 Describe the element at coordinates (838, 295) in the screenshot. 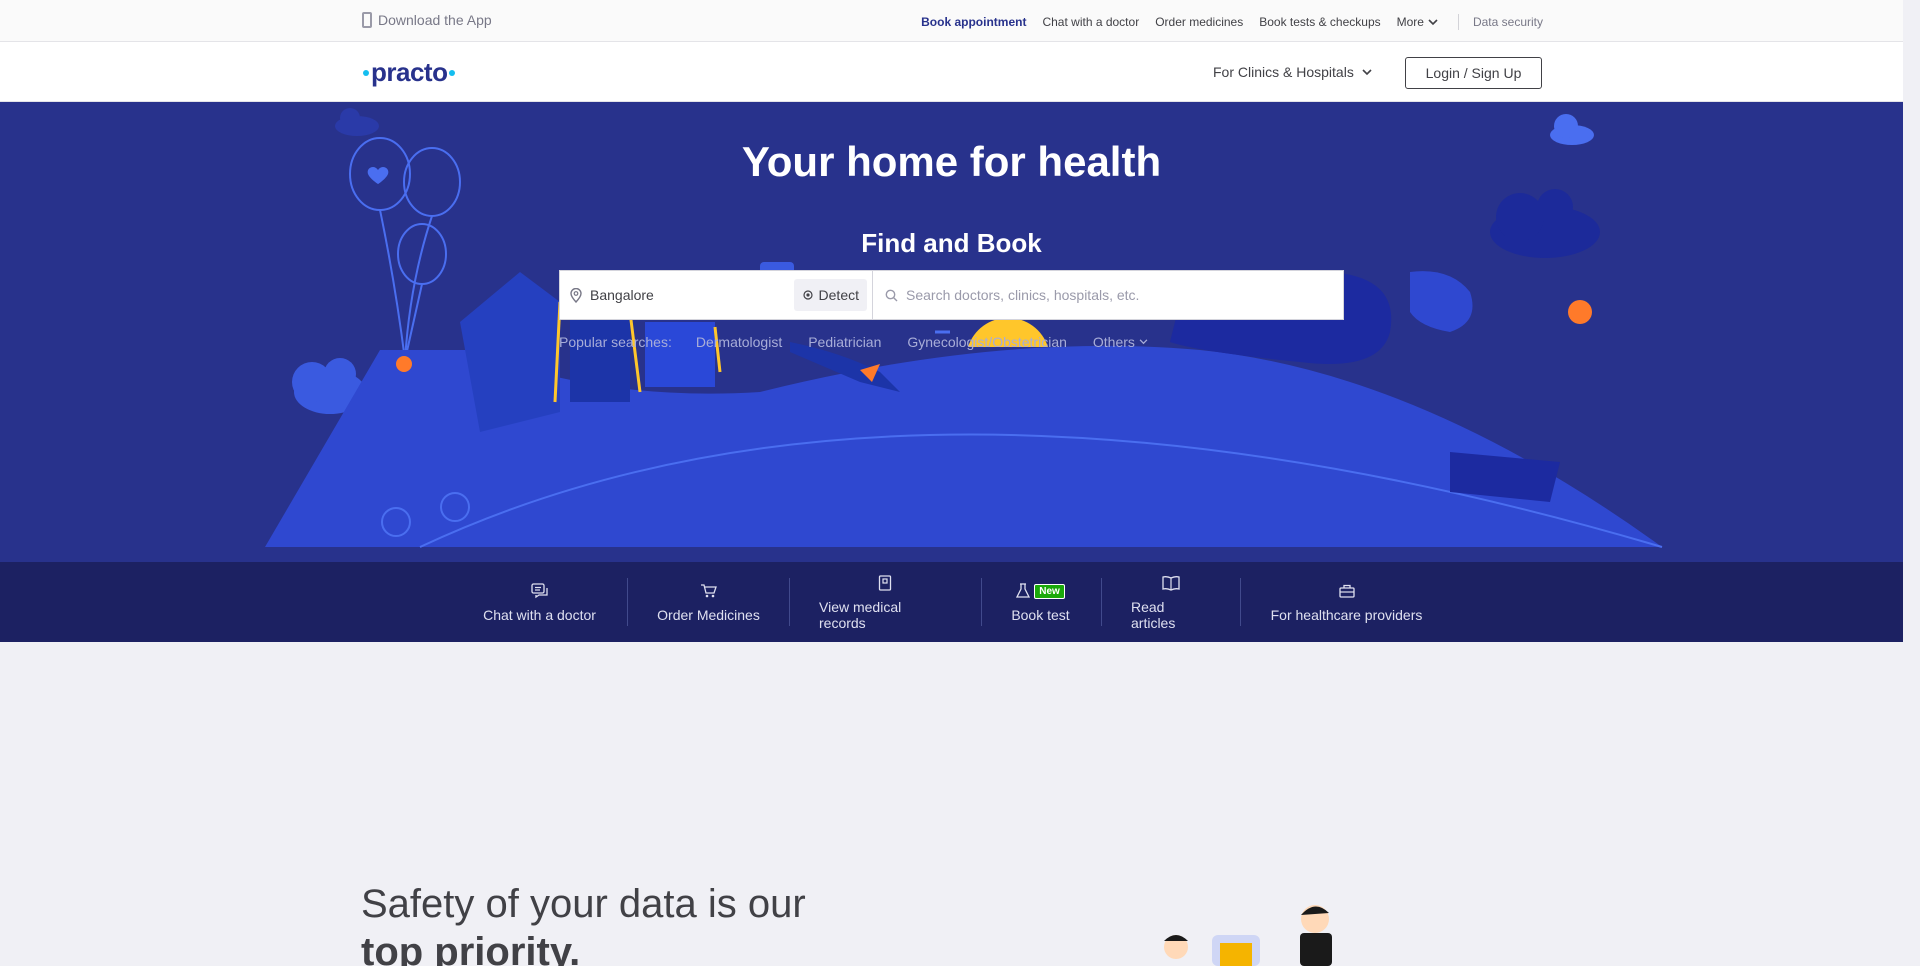

I see `detect-label: Detect` at that location.